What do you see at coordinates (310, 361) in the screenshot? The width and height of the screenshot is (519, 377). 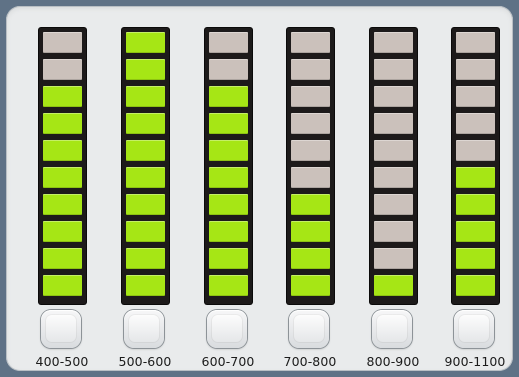 I see `channel-label: 700-800` at bounding box center [310, 361].